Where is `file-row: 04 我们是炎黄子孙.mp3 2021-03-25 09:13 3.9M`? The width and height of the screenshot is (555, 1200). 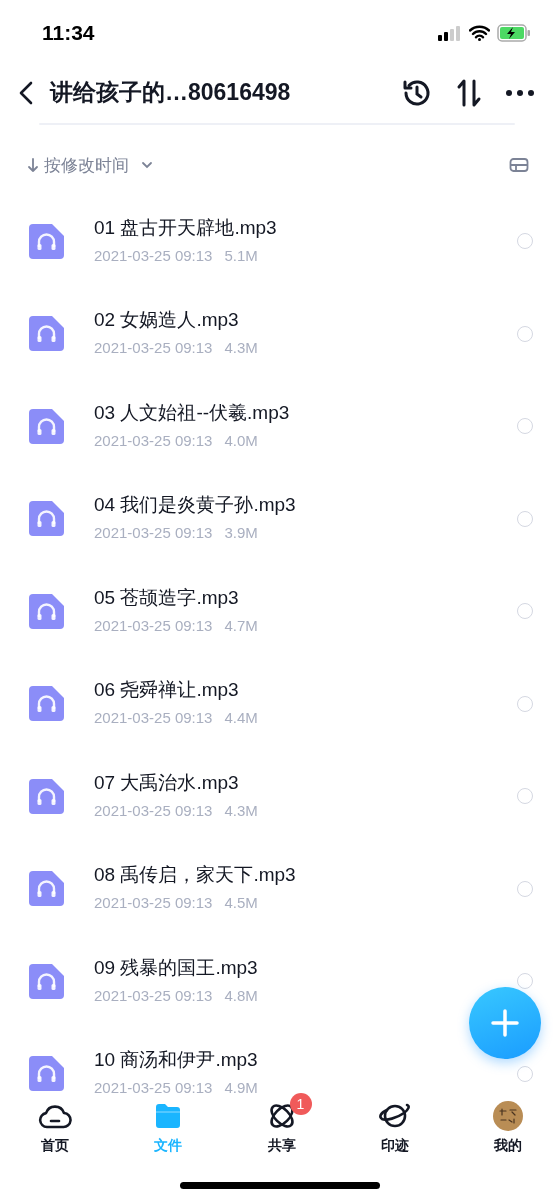
file-row: 04 我们是炎黄子孙.mp3 2021-03-25 09:13 3.9M is located at coordinates (277, 518).